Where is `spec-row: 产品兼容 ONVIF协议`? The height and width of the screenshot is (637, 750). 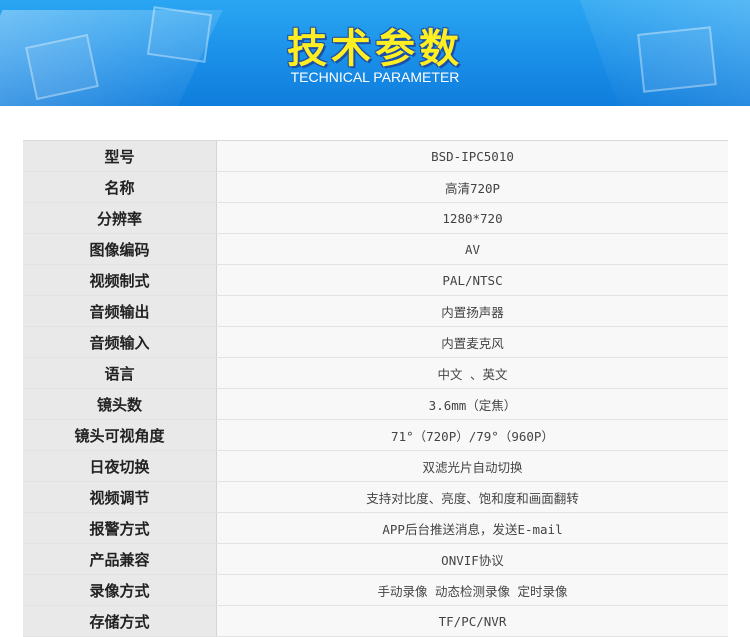
spec-row: 产品兼容 ONVIF协议 is located at coordinates (375, 559).